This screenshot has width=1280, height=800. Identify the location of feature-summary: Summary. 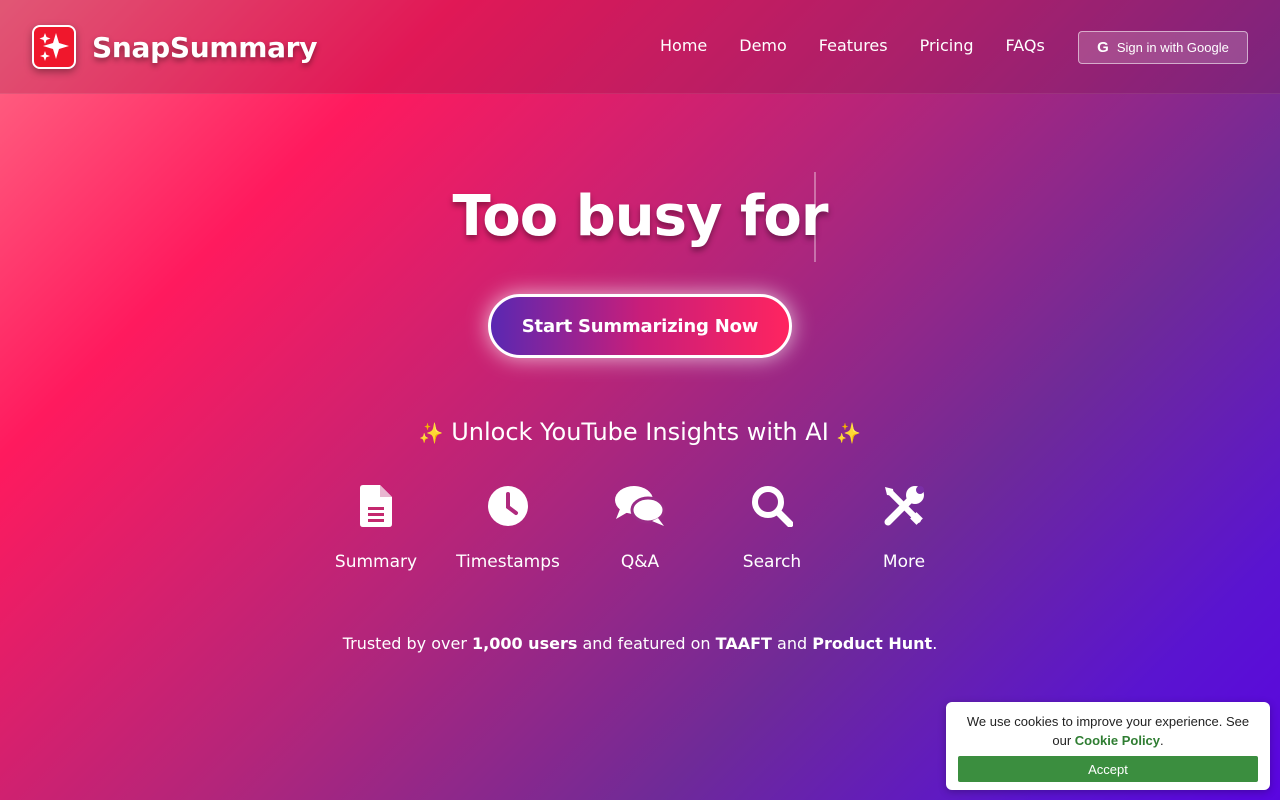
(376, 527).